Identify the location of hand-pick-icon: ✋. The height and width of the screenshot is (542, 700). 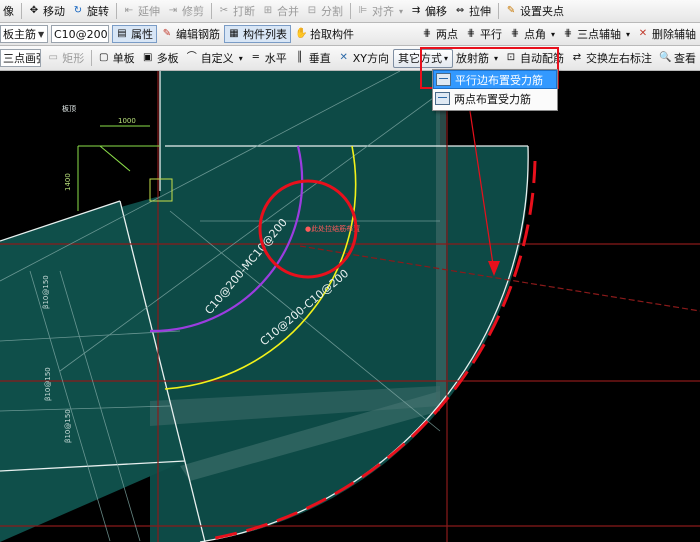
(301, 33).